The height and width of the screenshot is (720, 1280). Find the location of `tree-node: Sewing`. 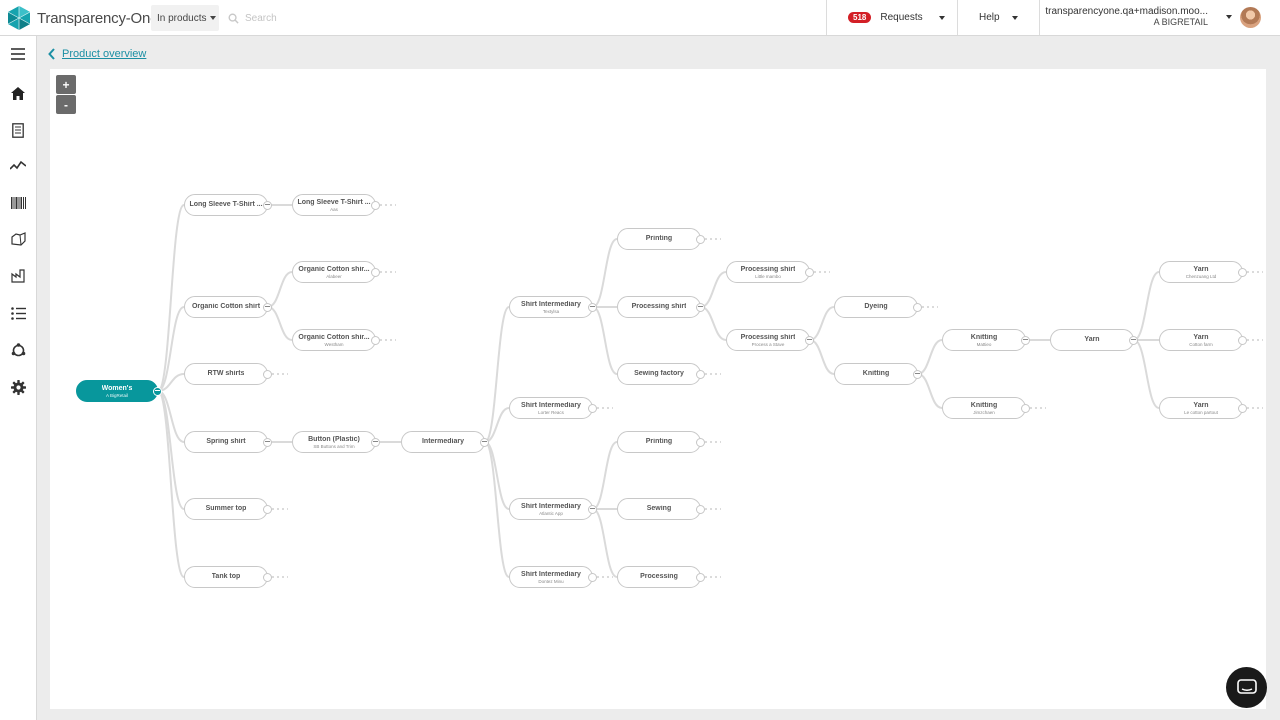

tree-node: Sewing is located at coordinates (659, 509).